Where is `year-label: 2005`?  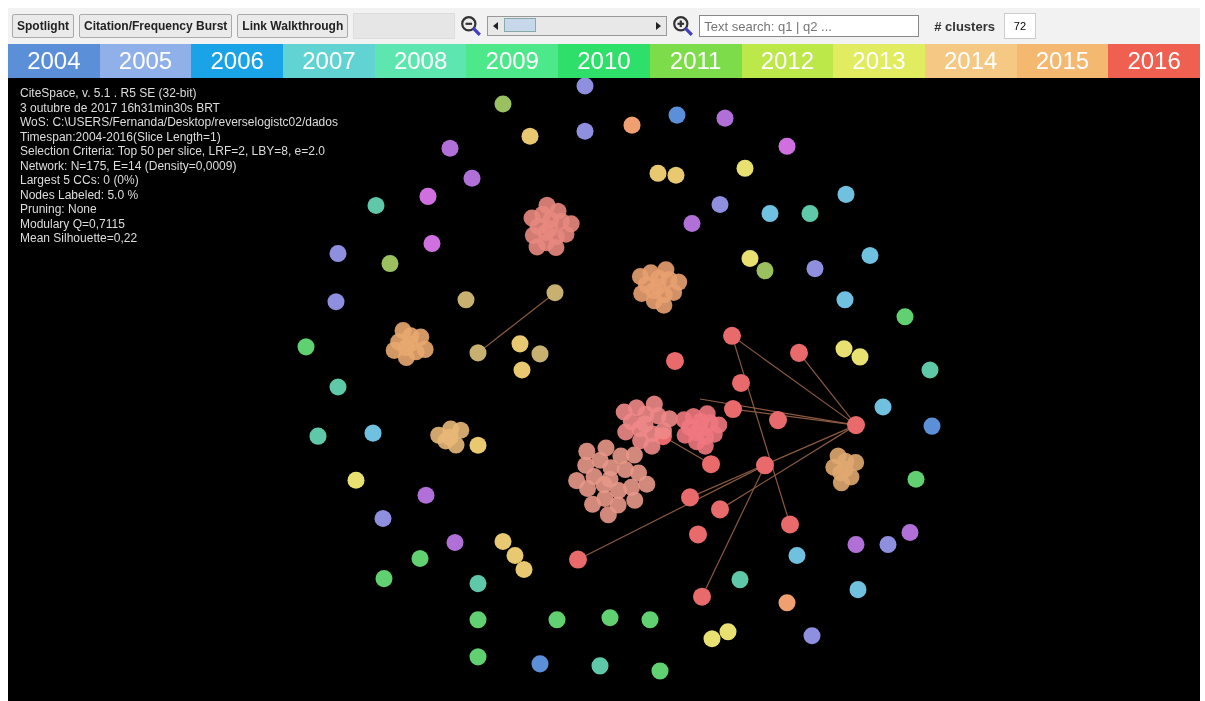 year-label: 2005 is located at coordinates (145, 61).